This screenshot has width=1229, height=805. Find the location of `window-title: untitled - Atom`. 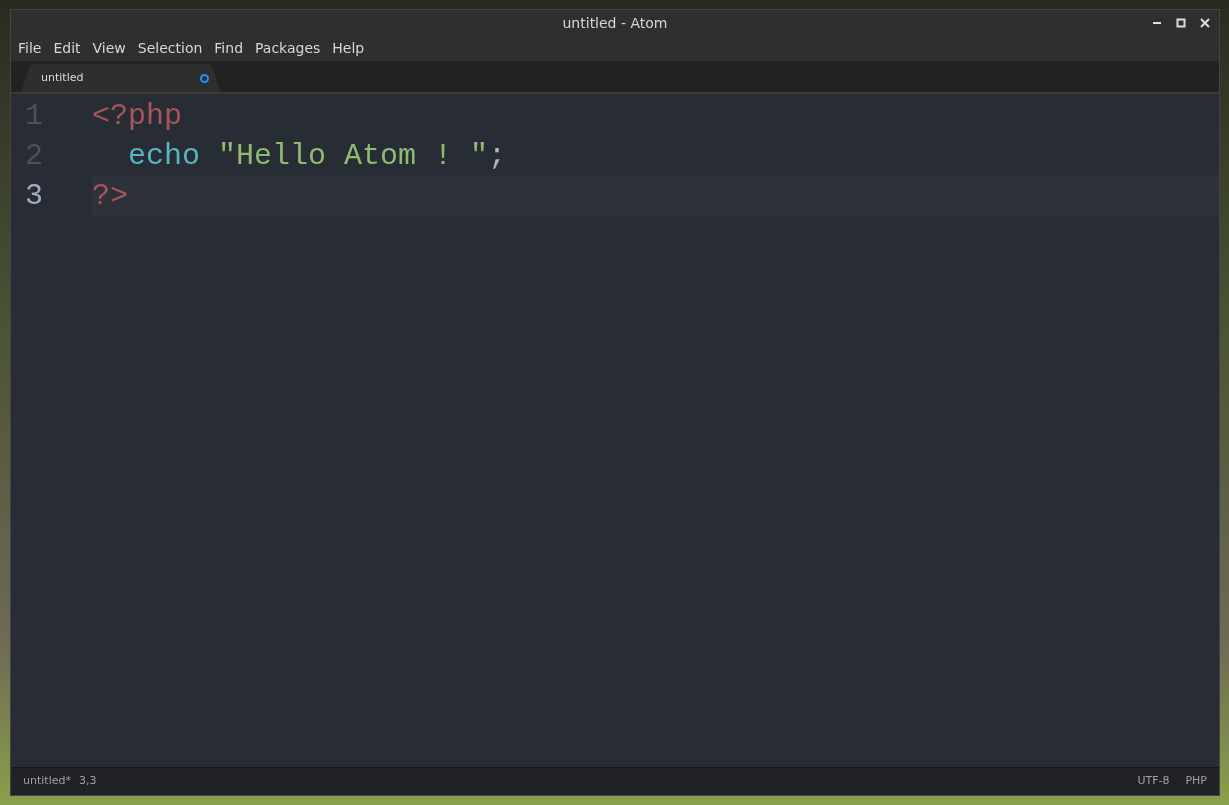

window-title: untitled - Atom is located at coordinates (615, 23).